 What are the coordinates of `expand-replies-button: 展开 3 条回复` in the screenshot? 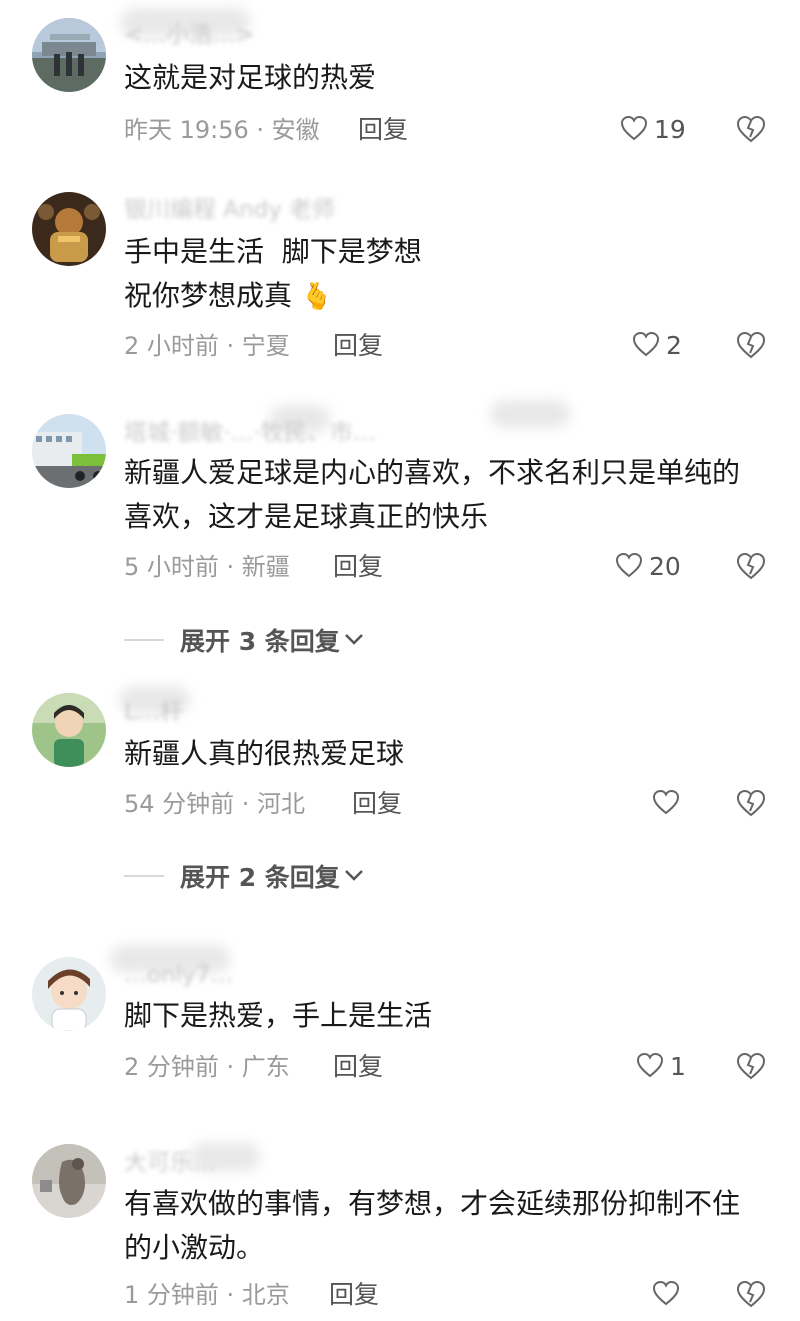 It's located at (244, 640).